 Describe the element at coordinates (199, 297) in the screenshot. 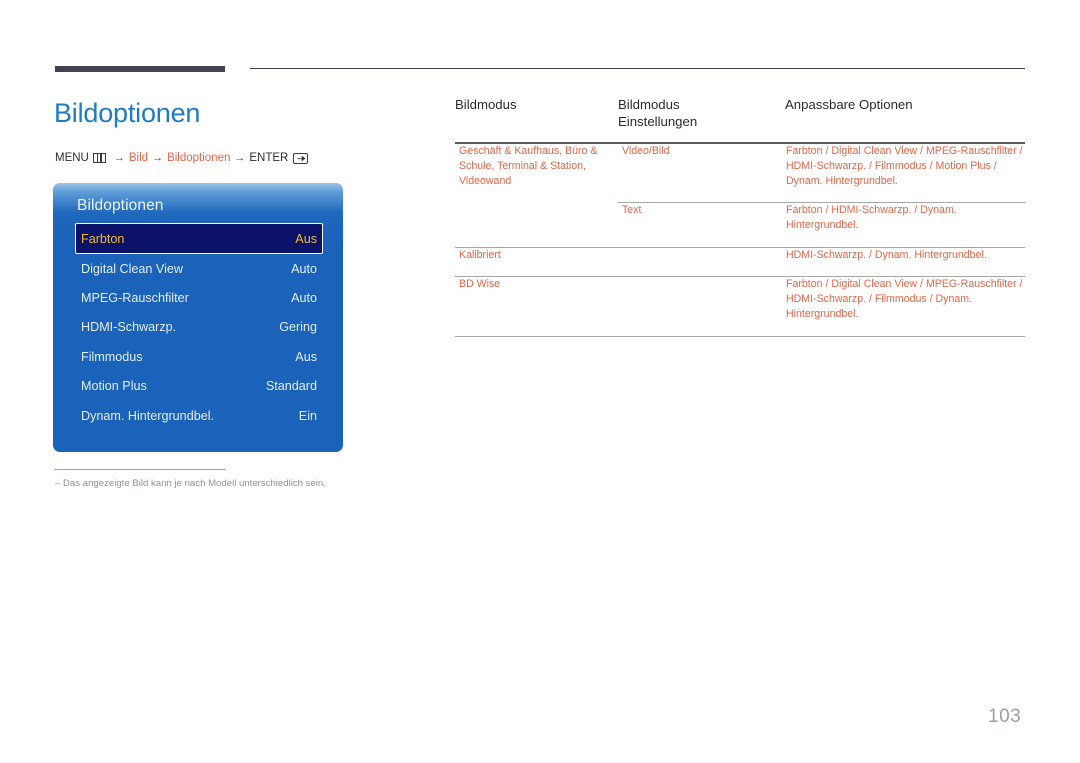

I see `osd-item-mpeg-rauschfilter: MPEG-Rauschfilter Auto` at that location.